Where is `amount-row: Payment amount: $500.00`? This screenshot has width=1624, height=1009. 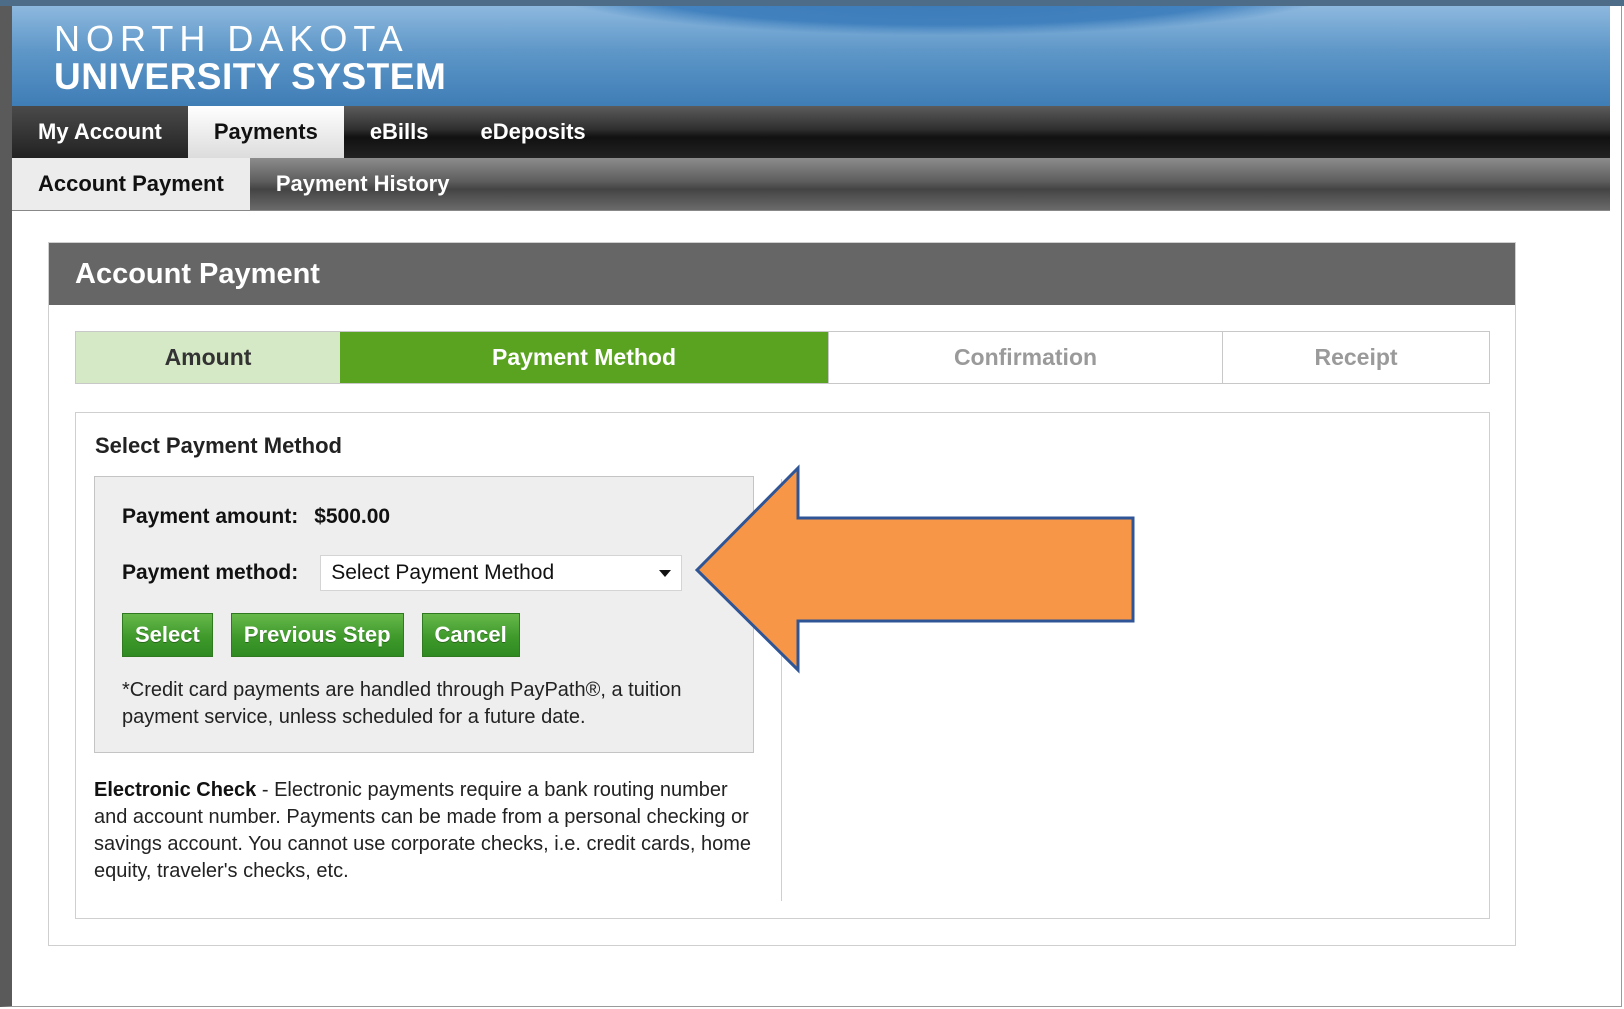
amount-row: Payment amount: $500.00 is located at coordinates (256, 517).